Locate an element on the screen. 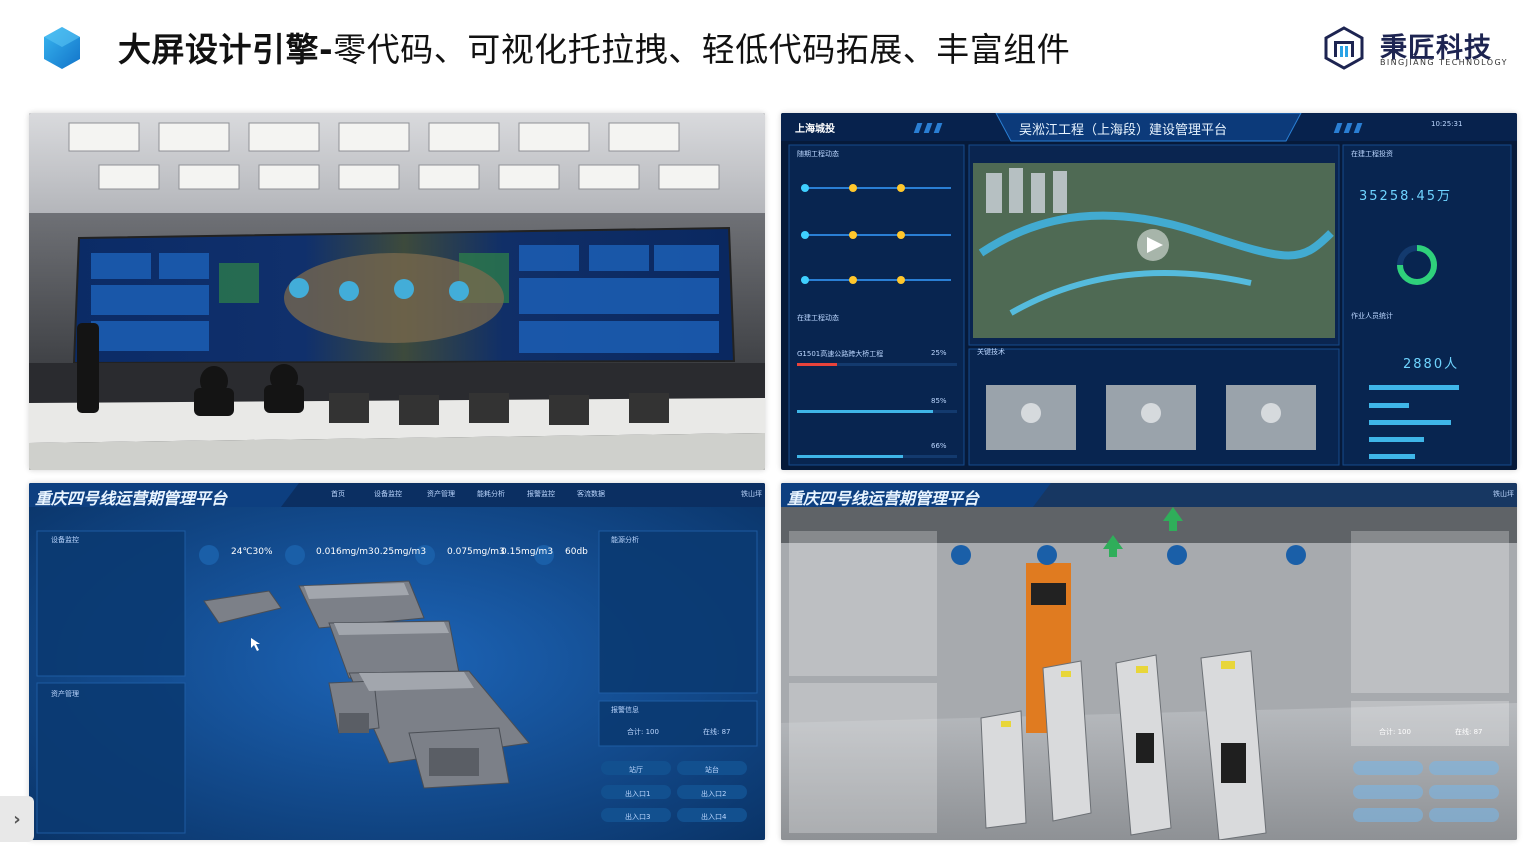 Image resolution: width=1536 pixels, height=861 pixels. section-label: 关键技术 is located at coordinates (991, 352).